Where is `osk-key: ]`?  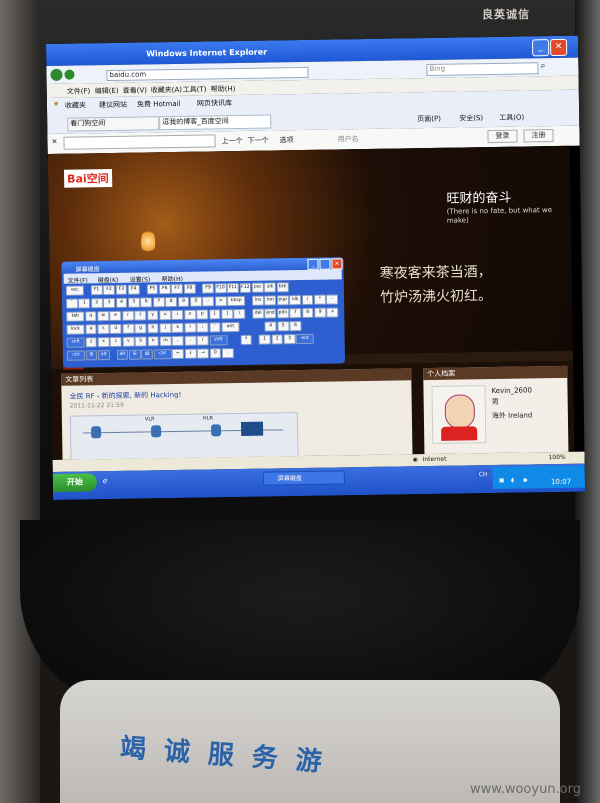
osk-key: ] is located at coordinates (227, 314).